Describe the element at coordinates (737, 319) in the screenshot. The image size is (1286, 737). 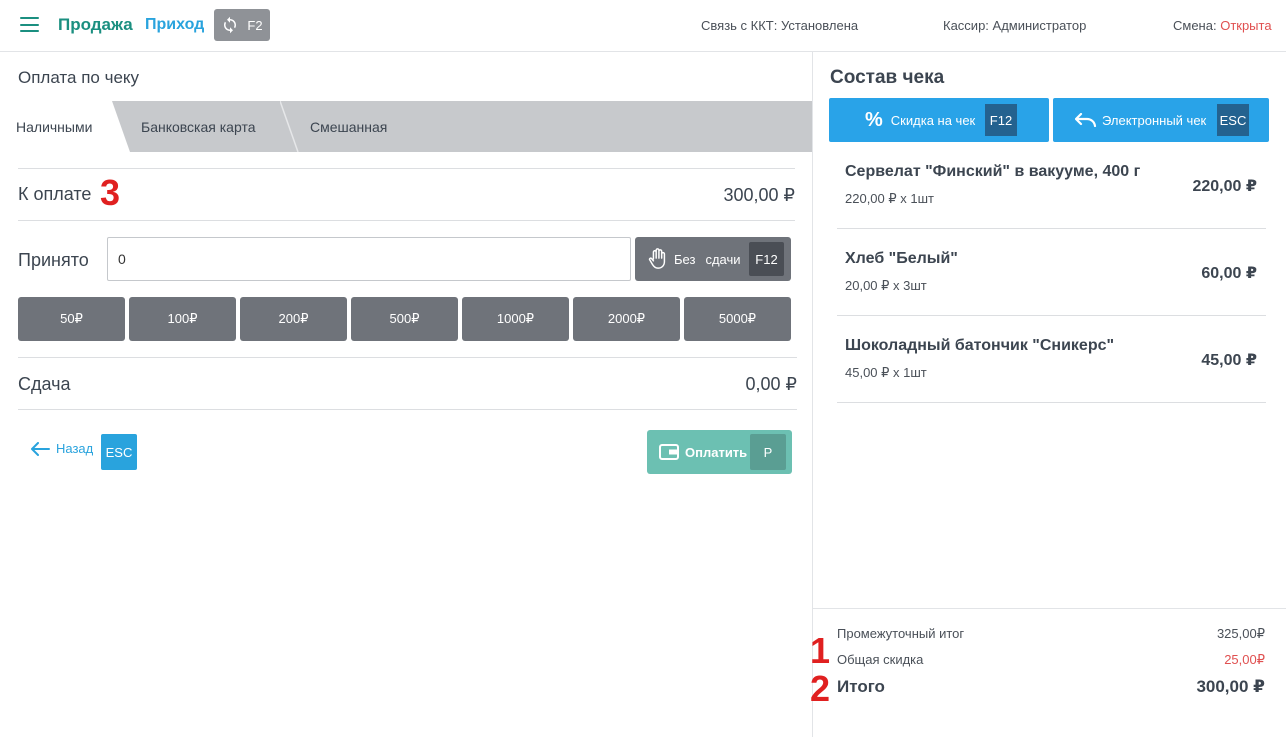
I see `bill-5000-button: 5000₽` at that location.